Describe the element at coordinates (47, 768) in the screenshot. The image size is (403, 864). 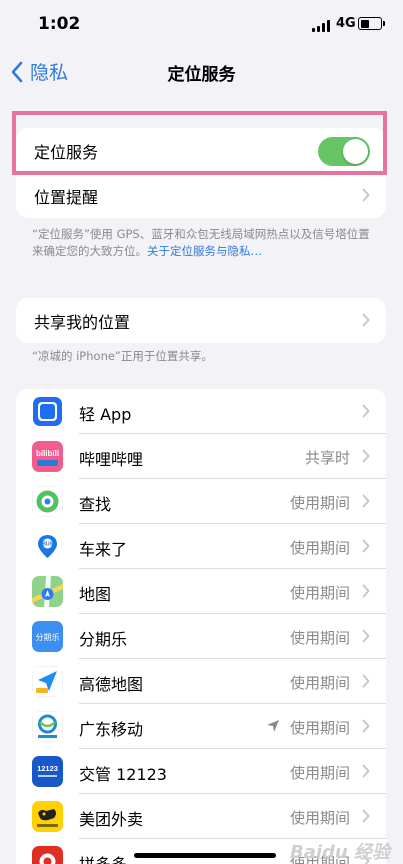
I see `jiaoguan-icon-text: 12123` at that location.